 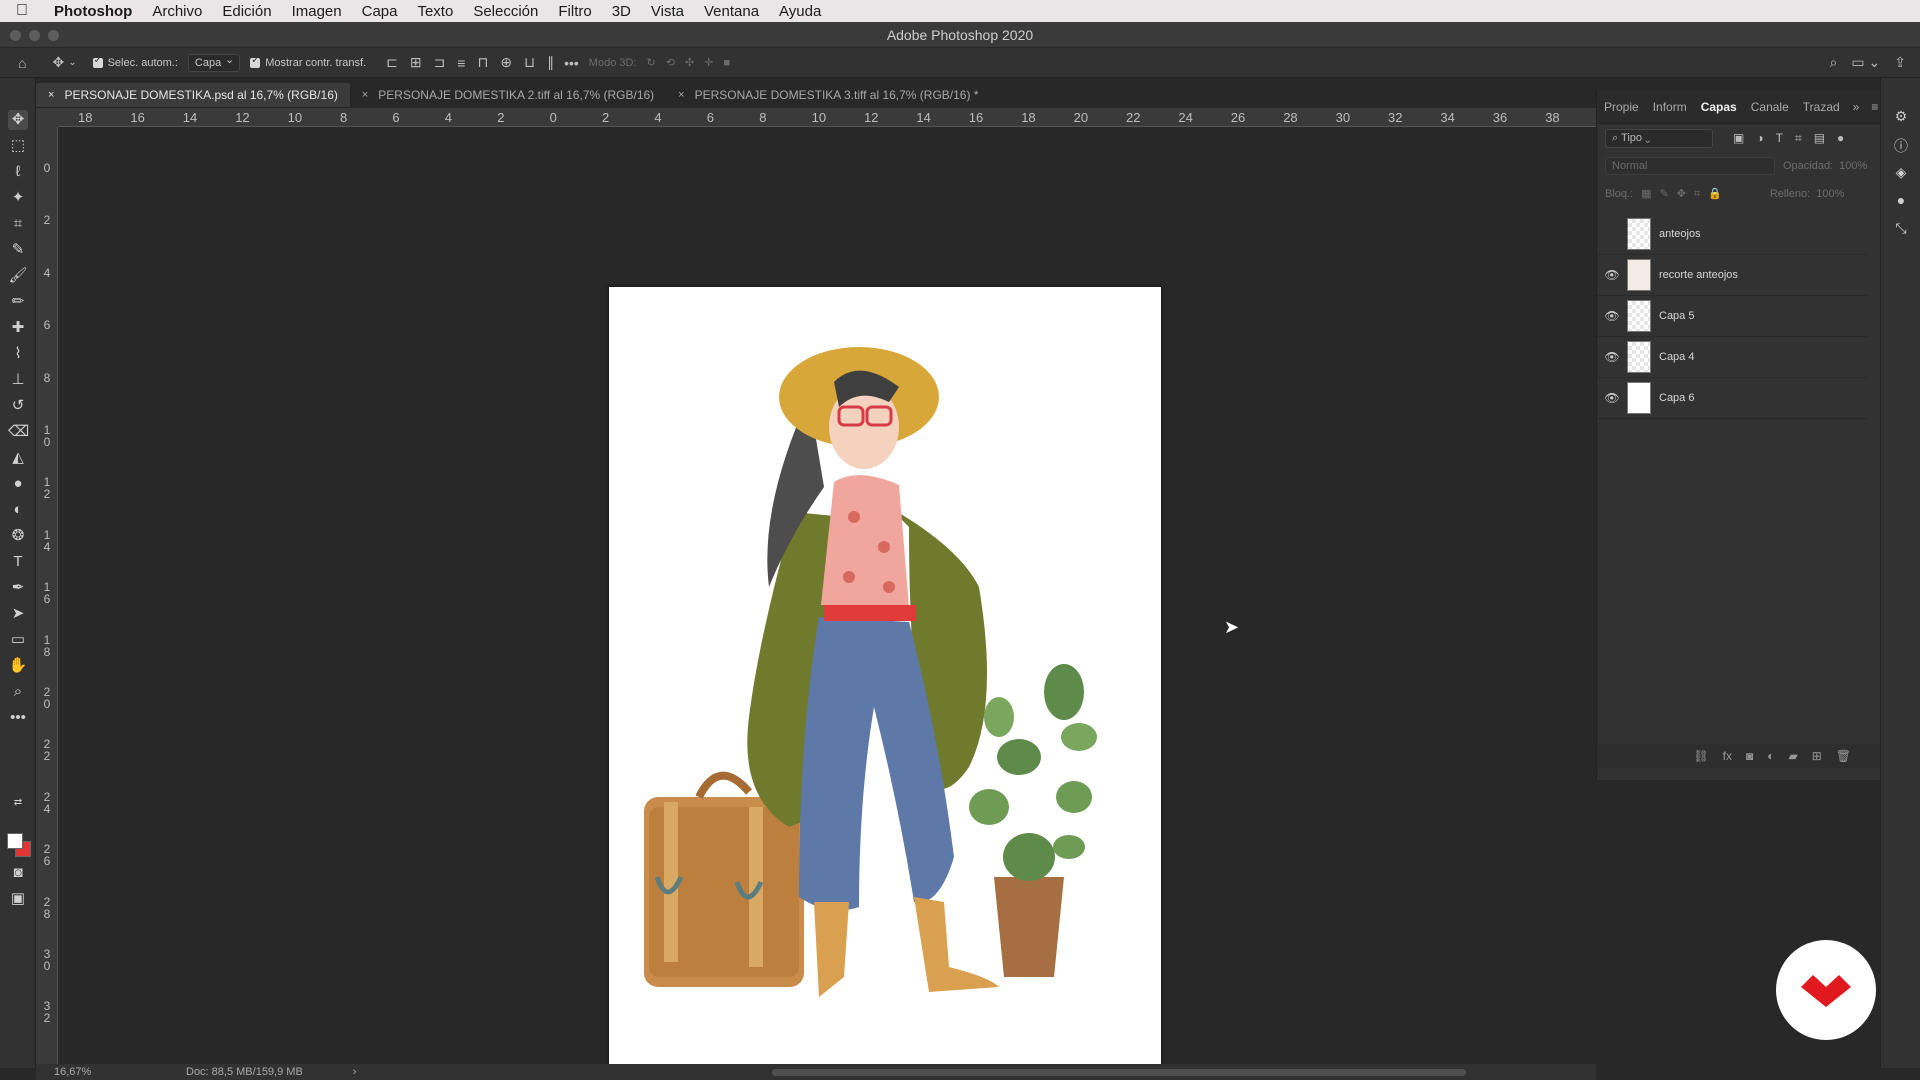 I want to click on camera-3d-icon: ■, so click(x=726, y=63).